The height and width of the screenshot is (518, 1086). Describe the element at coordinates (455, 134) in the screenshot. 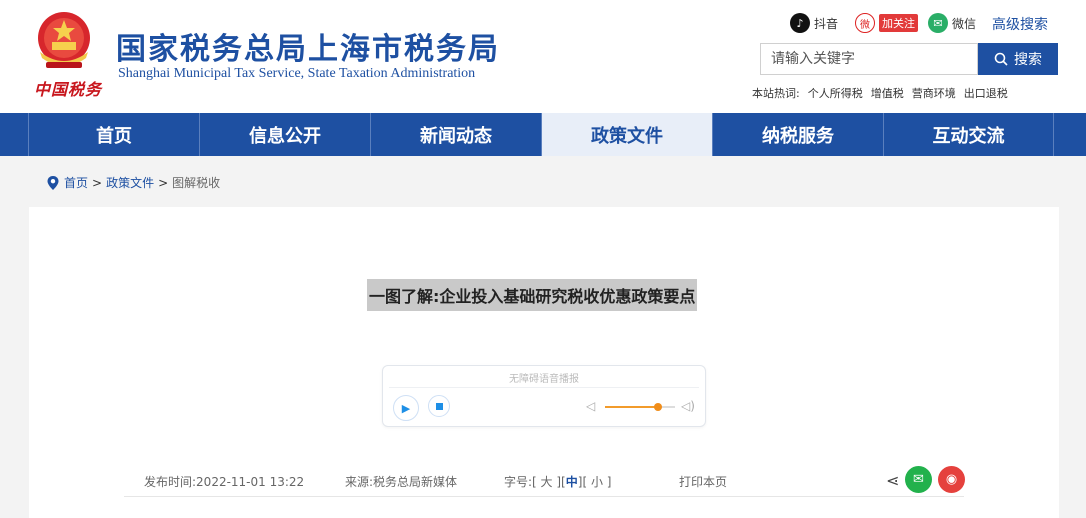

I see `nav-item-news: 新闻动态` at that location.